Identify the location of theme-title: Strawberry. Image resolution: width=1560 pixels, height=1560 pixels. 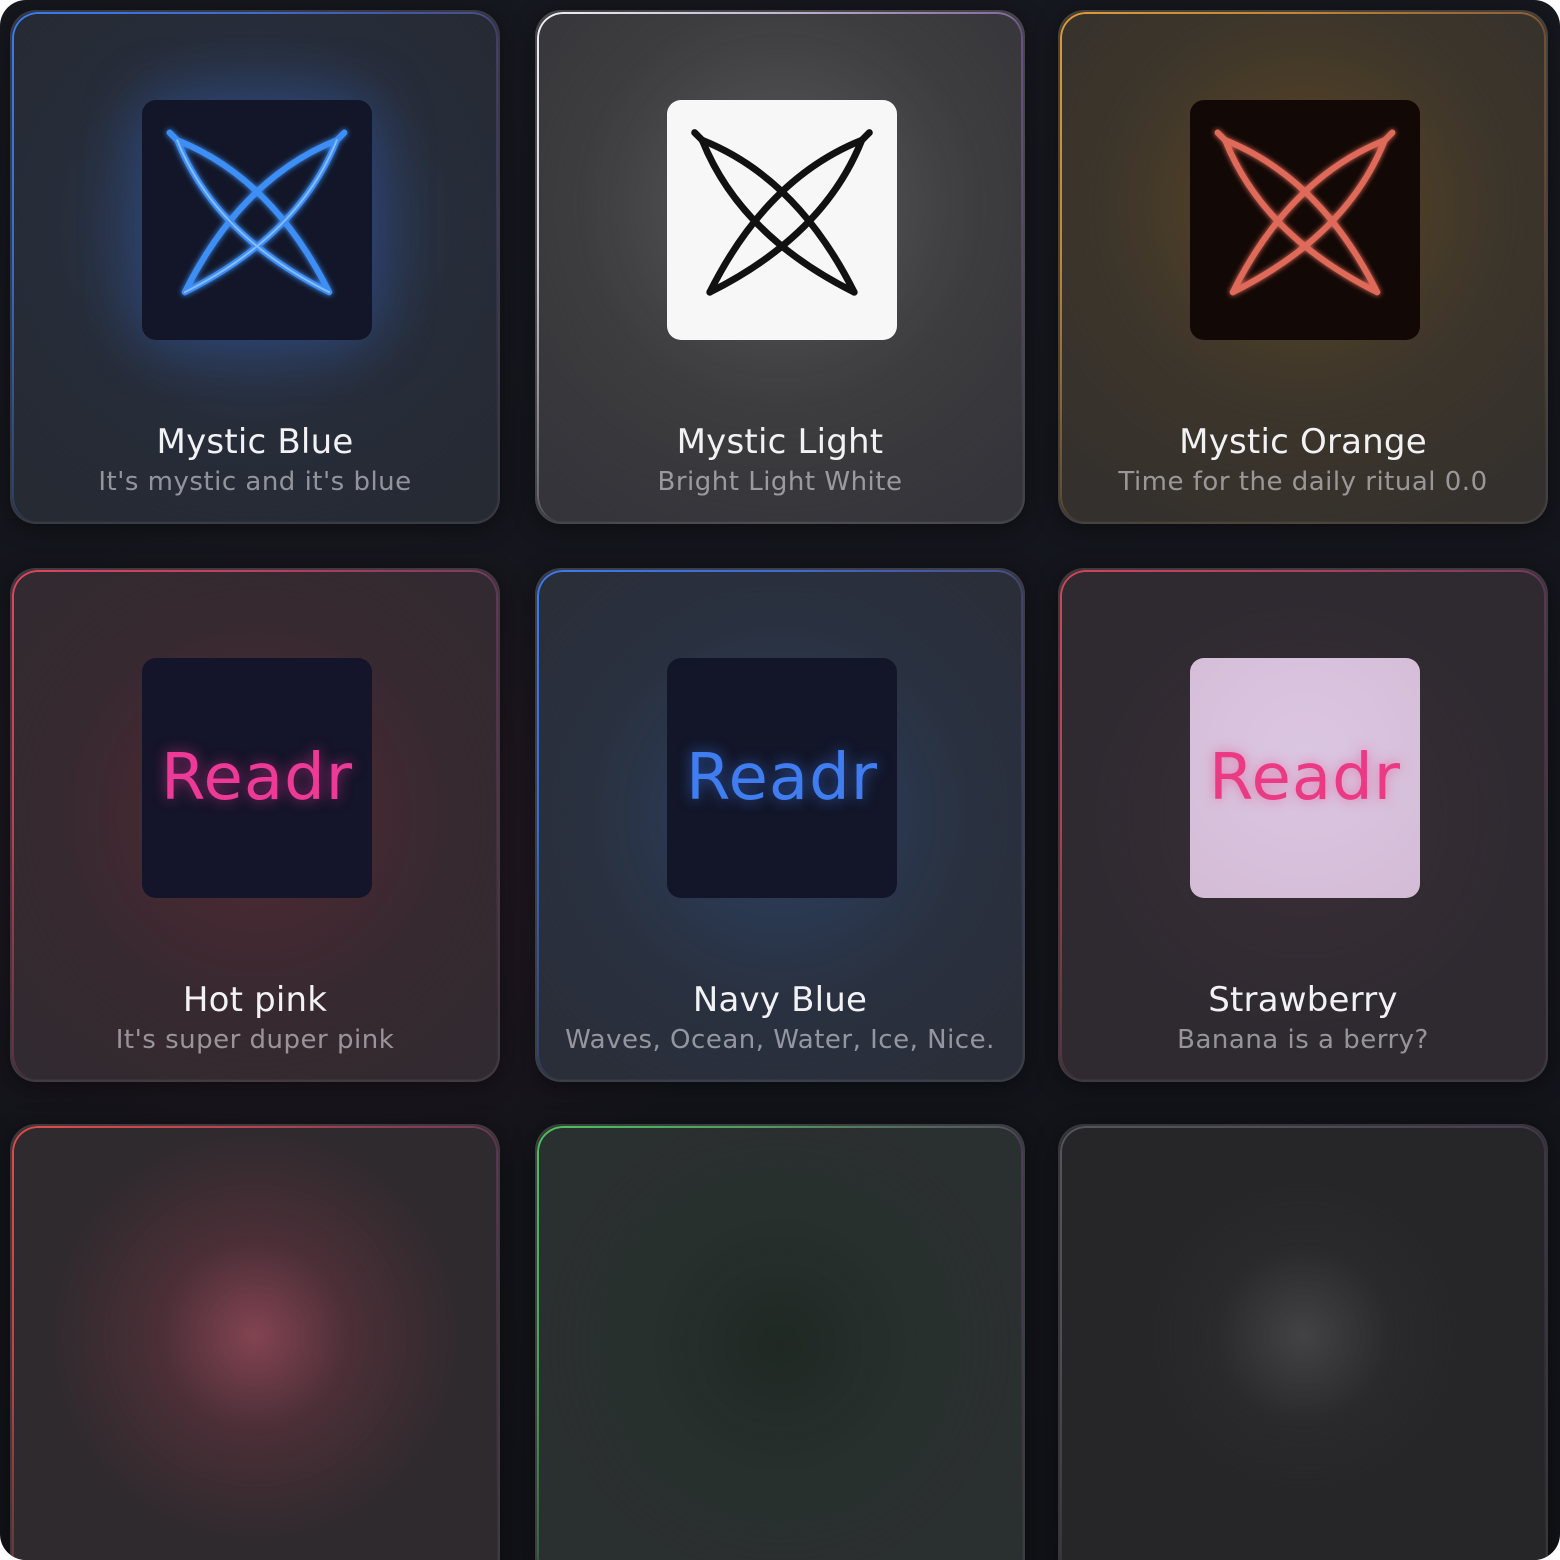
(1303, 1000).